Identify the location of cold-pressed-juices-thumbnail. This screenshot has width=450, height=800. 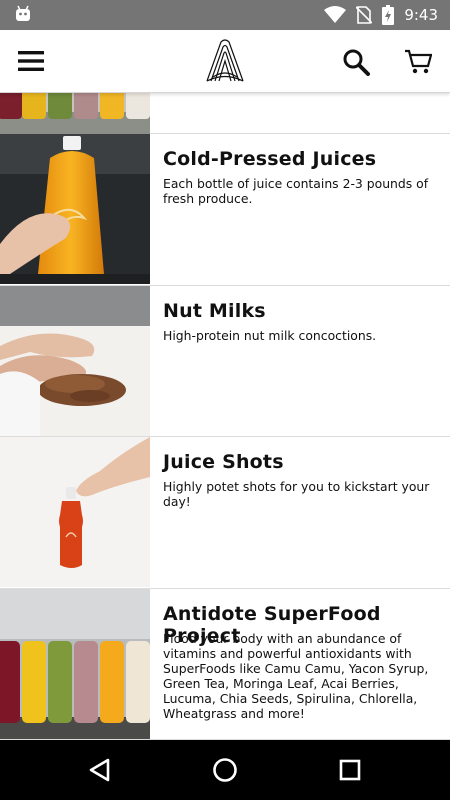
(75, 209).